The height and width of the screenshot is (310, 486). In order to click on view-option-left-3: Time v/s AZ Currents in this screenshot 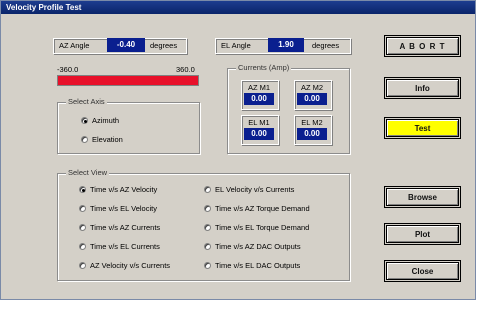, I will do `click(119, 227)`.